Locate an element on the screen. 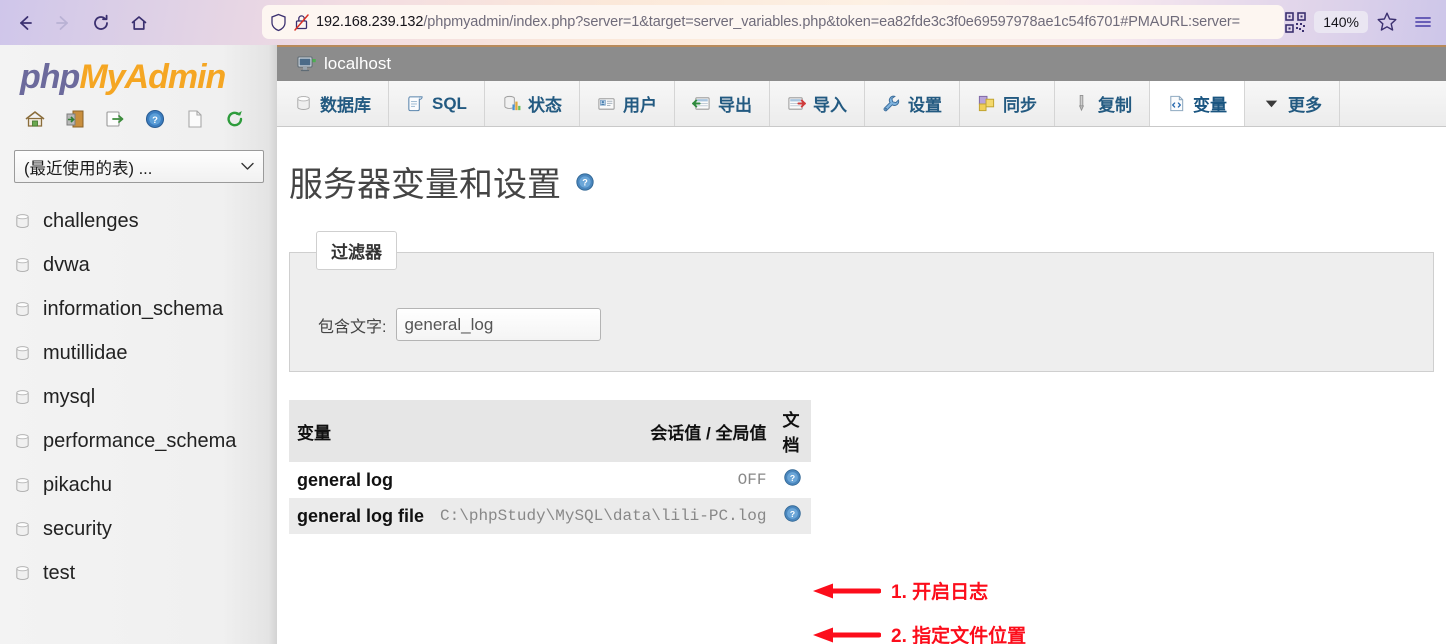  shield-icon is located at coordinates (278, 22).